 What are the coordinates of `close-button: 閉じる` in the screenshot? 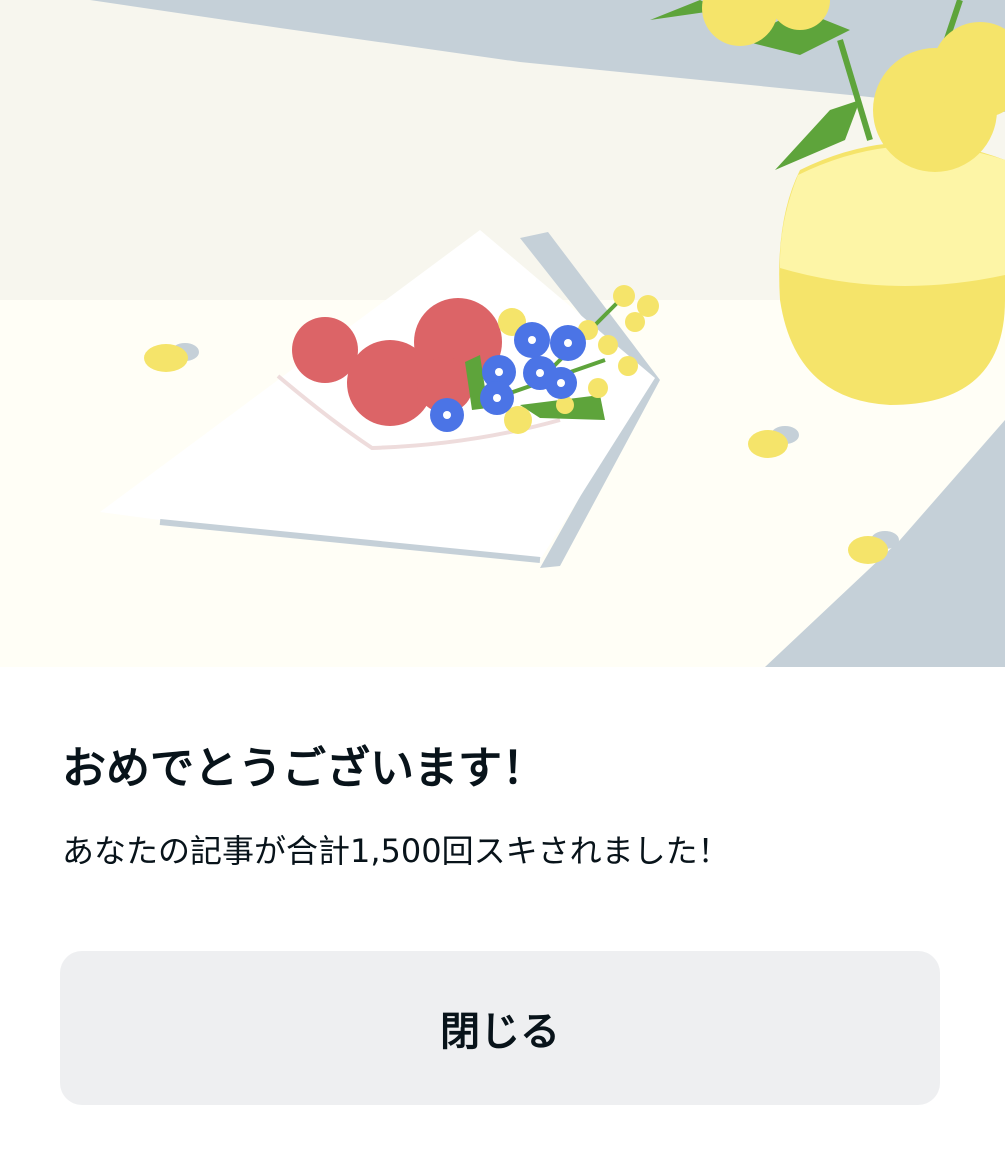 It's located at (500, 1028).